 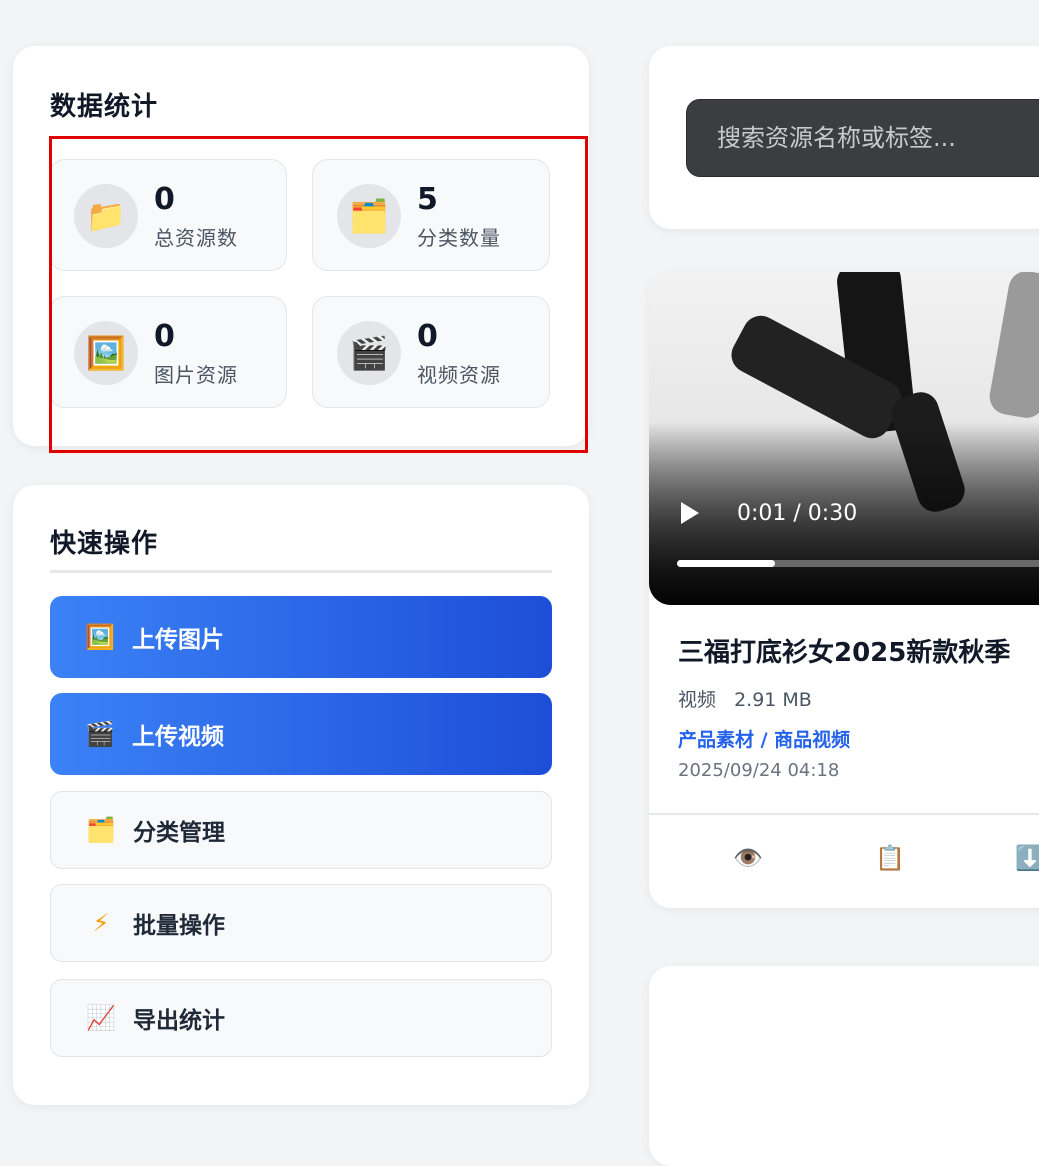 What do you see at coordinates (106, 216) in the screenshot?
I see `folder-icon: 📁` at bounding box center [106, 216].